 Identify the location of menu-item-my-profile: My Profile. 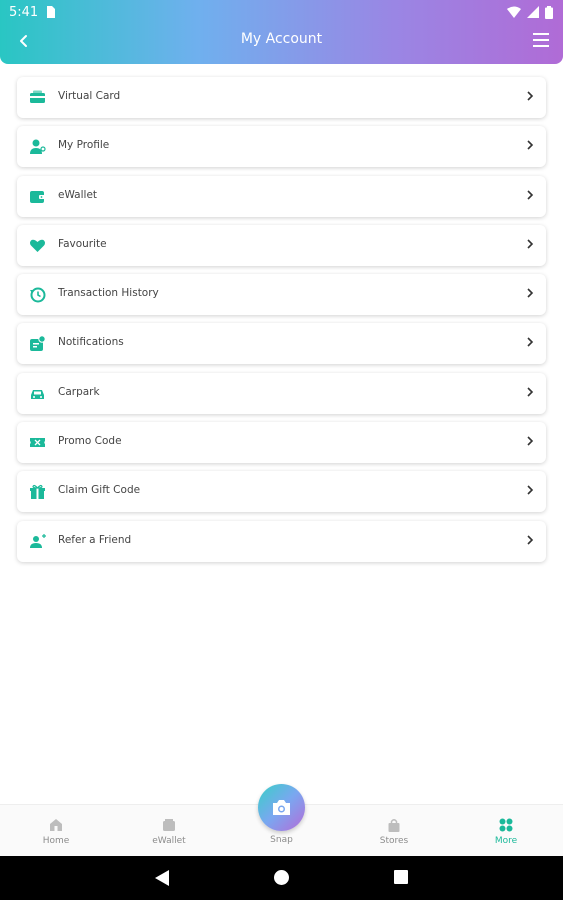
(281, 147).